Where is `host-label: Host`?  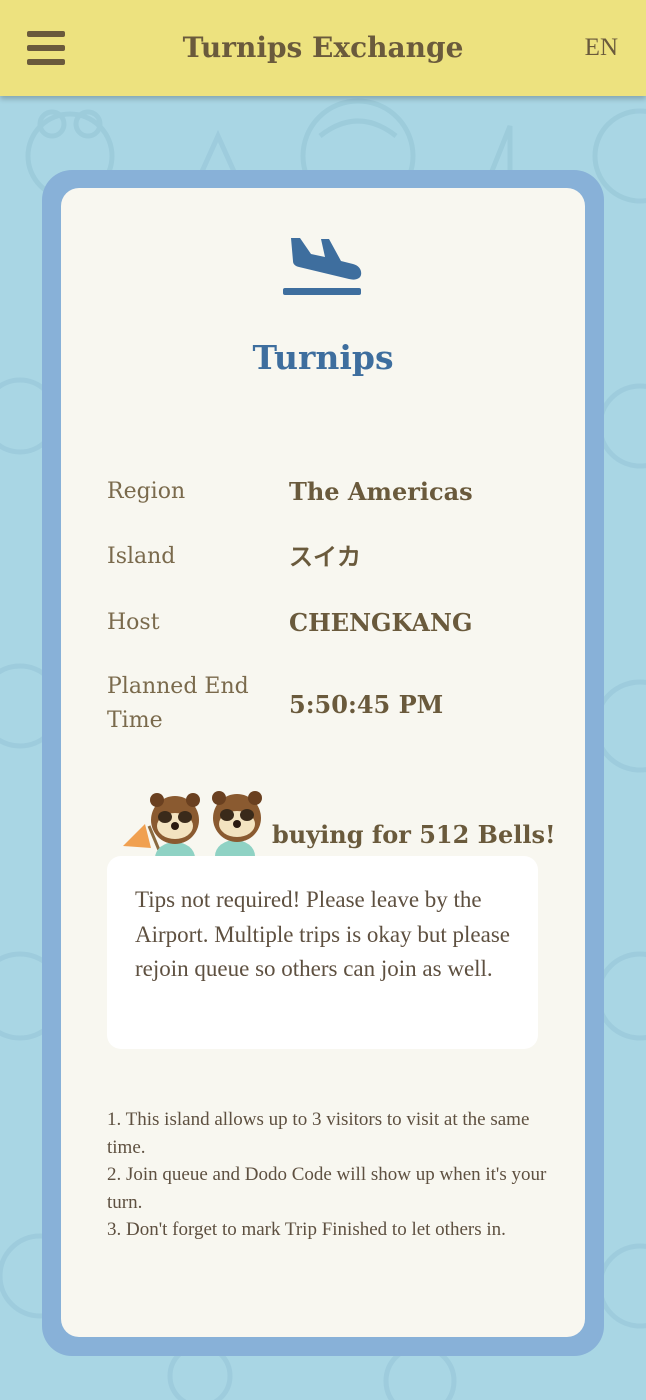
host-label: Host is located at coordinates (133, 622).